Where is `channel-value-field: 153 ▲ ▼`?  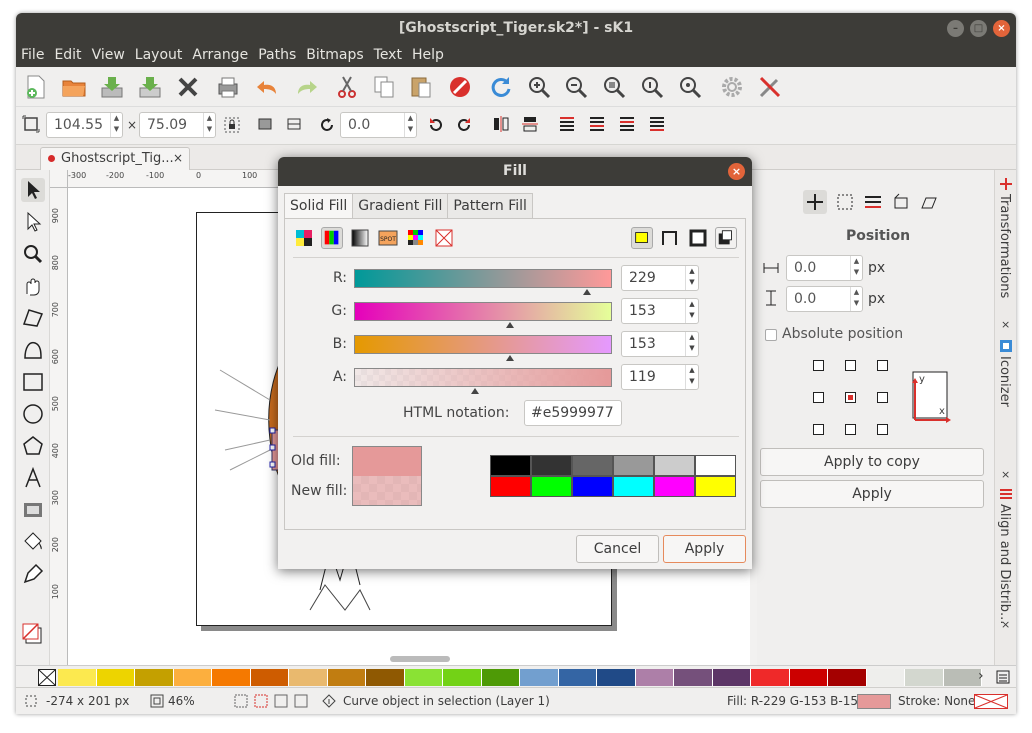 channel-value-field: 153 ▲ ▼ is located at coordinates (660, 344).